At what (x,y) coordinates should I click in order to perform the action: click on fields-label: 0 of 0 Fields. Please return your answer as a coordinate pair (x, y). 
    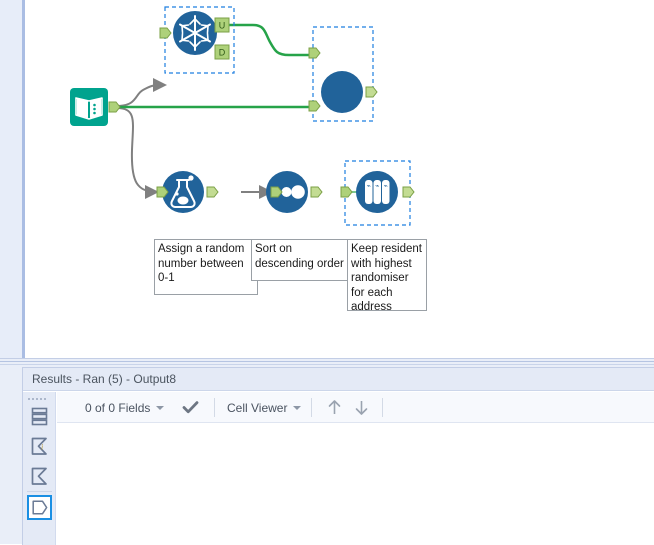
    Looking at the image, I should click on (118, 407).